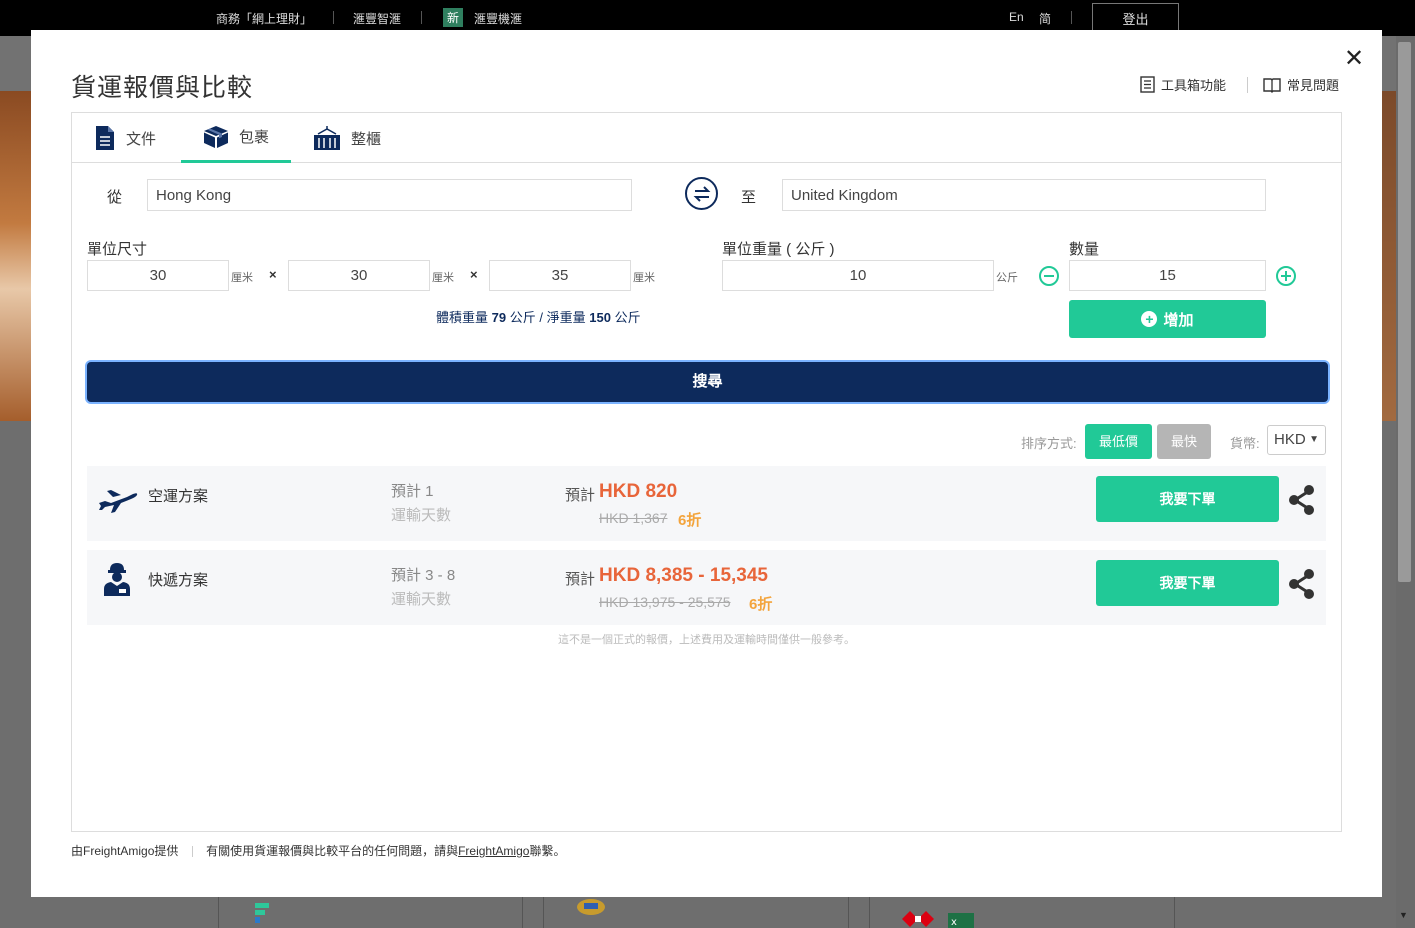 This screenshot has height=928, width=1415. I want to click on width-input, so click(359, 275).